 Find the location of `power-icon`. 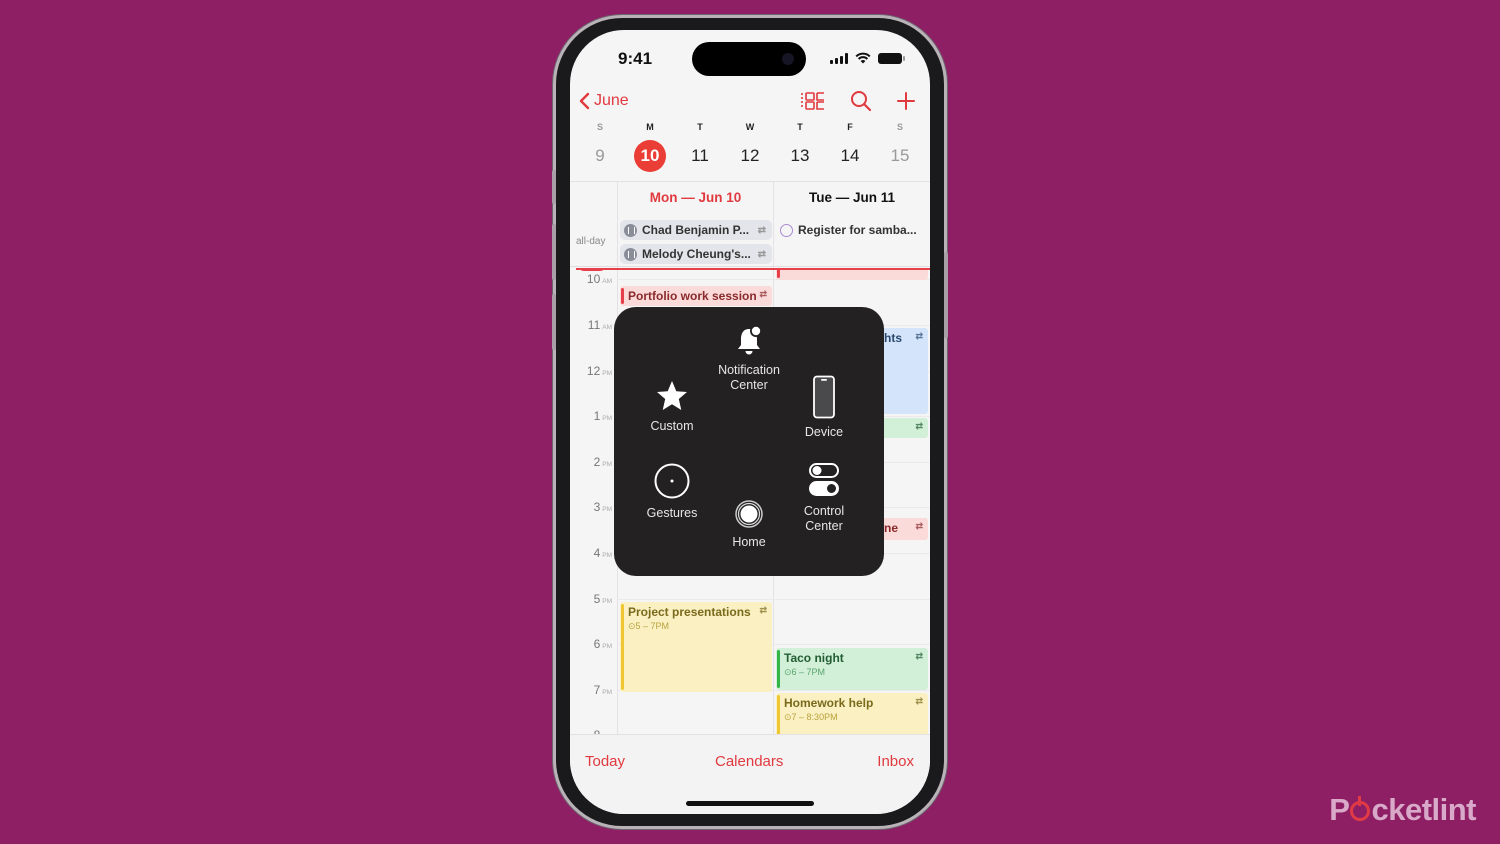

power-icon is located at coordinates (1360, 808).